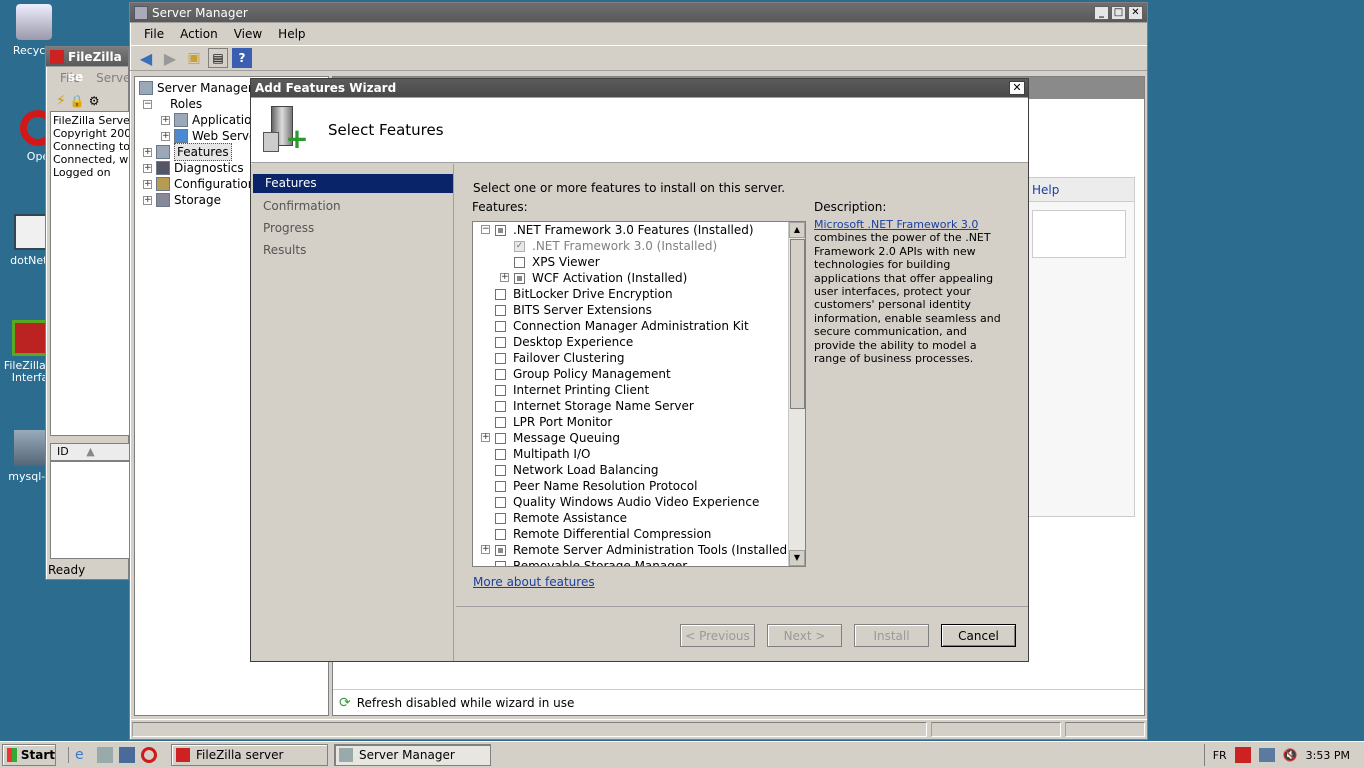 The height and width of the screenshot is (768, 1364). What do you see at coordinates (583, 374) in the screenshot?
I see `feature-row: Group Policy Management` at bounding box center [583, 374].